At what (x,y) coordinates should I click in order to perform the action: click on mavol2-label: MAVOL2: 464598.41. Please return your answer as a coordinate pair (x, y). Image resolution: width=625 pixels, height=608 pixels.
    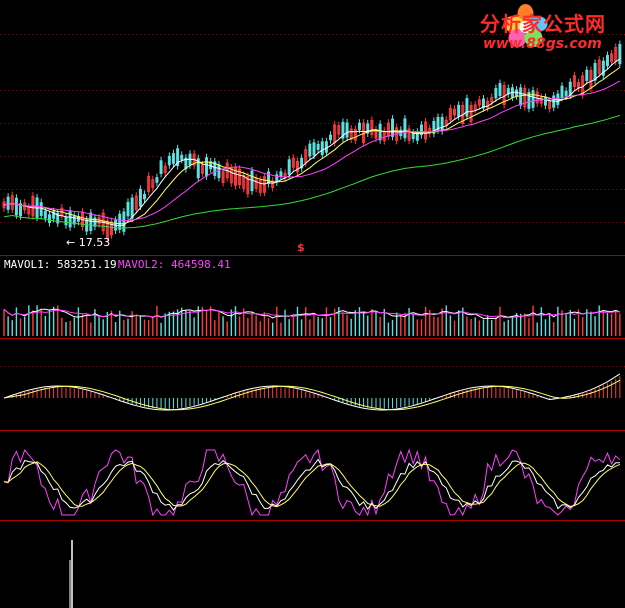
    Looking at the image, I should click on (174, 264).